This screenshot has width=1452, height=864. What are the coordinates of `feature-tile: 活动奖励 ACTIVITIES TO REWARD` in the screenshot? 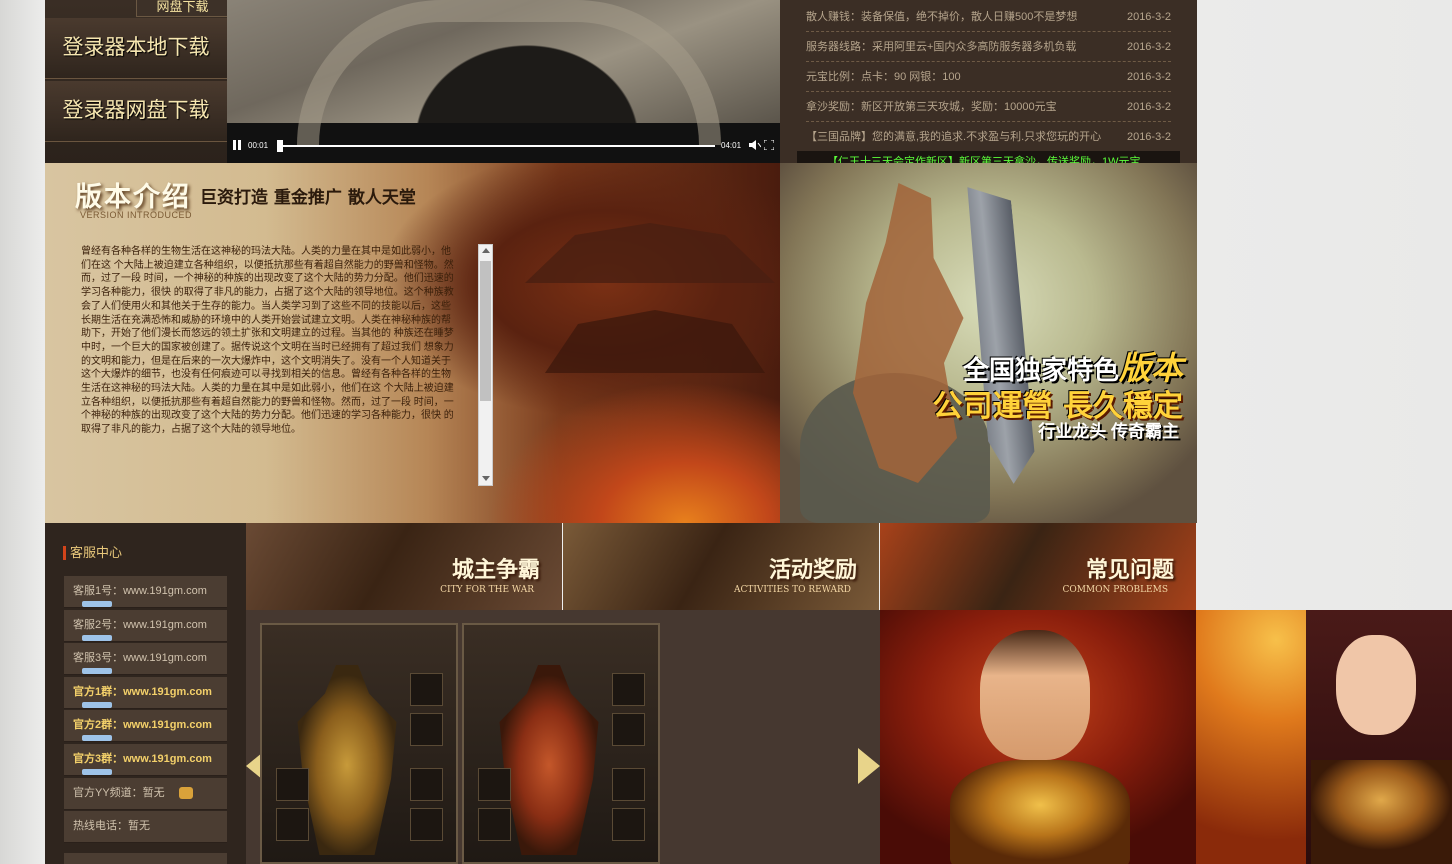 It's located at (721, 566).